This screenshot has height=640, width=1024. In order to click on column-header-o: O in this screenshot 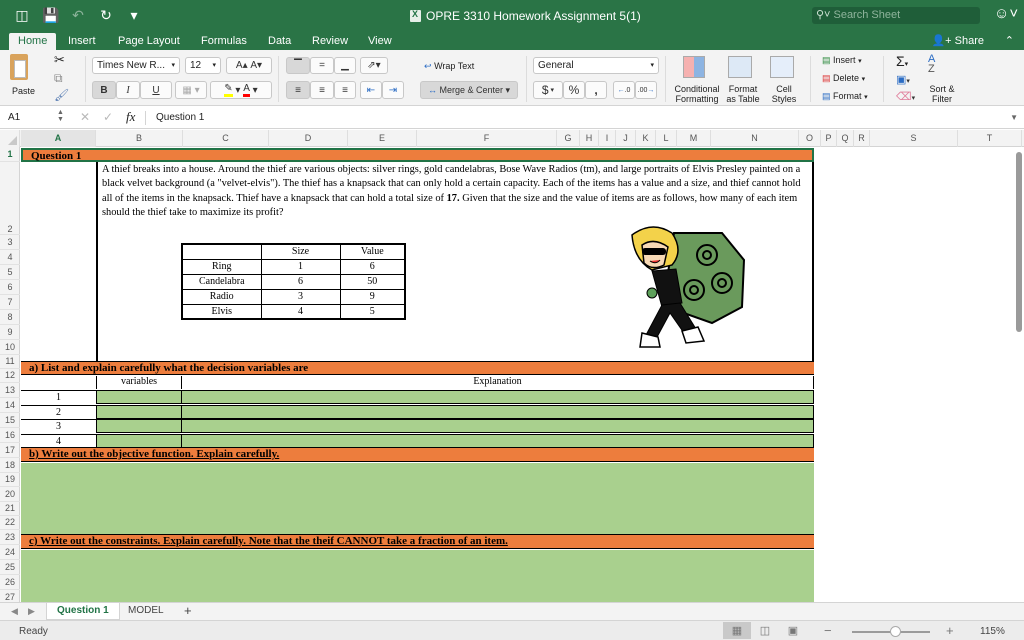, I will do `click(810, 138)`.